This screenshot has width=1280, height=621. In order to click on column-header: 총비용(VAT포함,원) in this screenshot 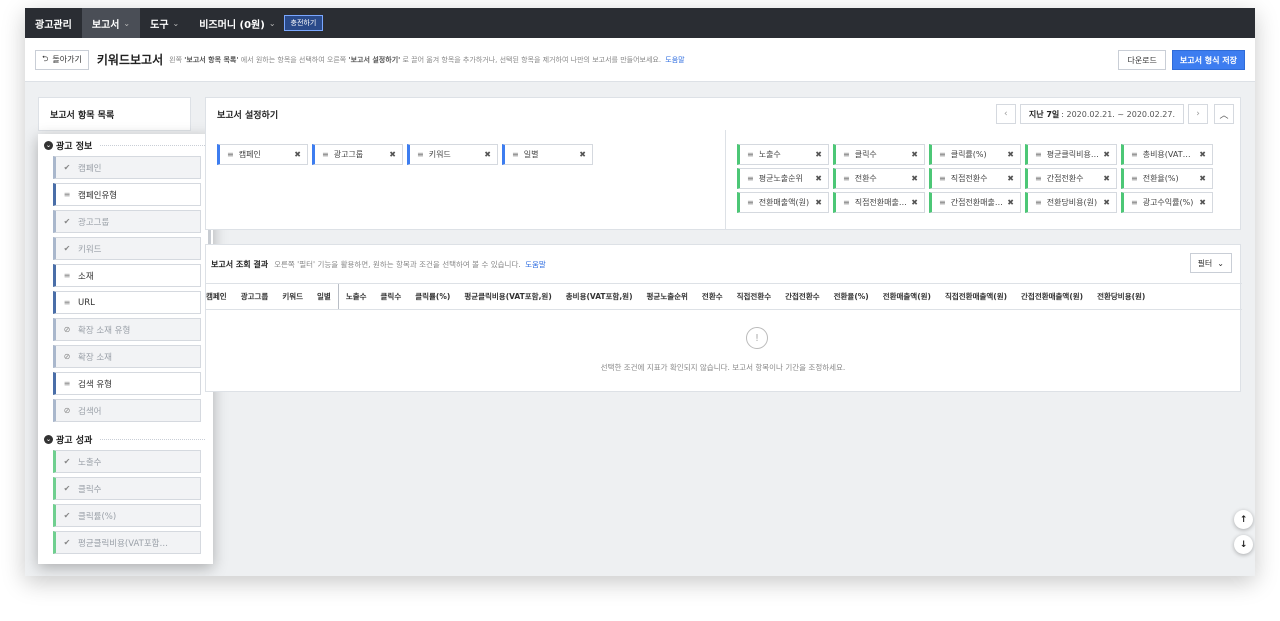, I will do `click(599, 296)`.